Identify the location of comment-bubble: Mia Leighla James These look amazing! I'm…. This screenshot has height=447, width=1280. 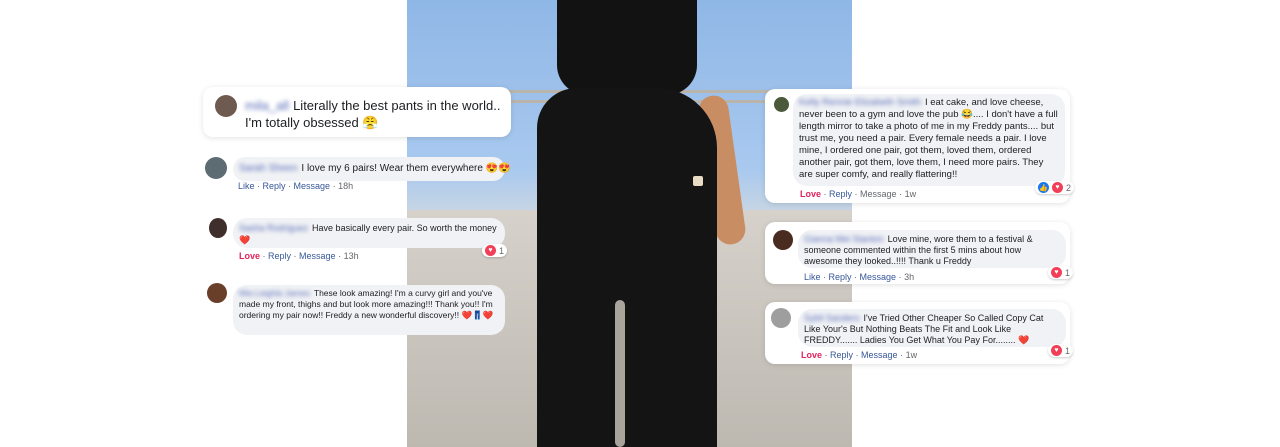
(369, 310).